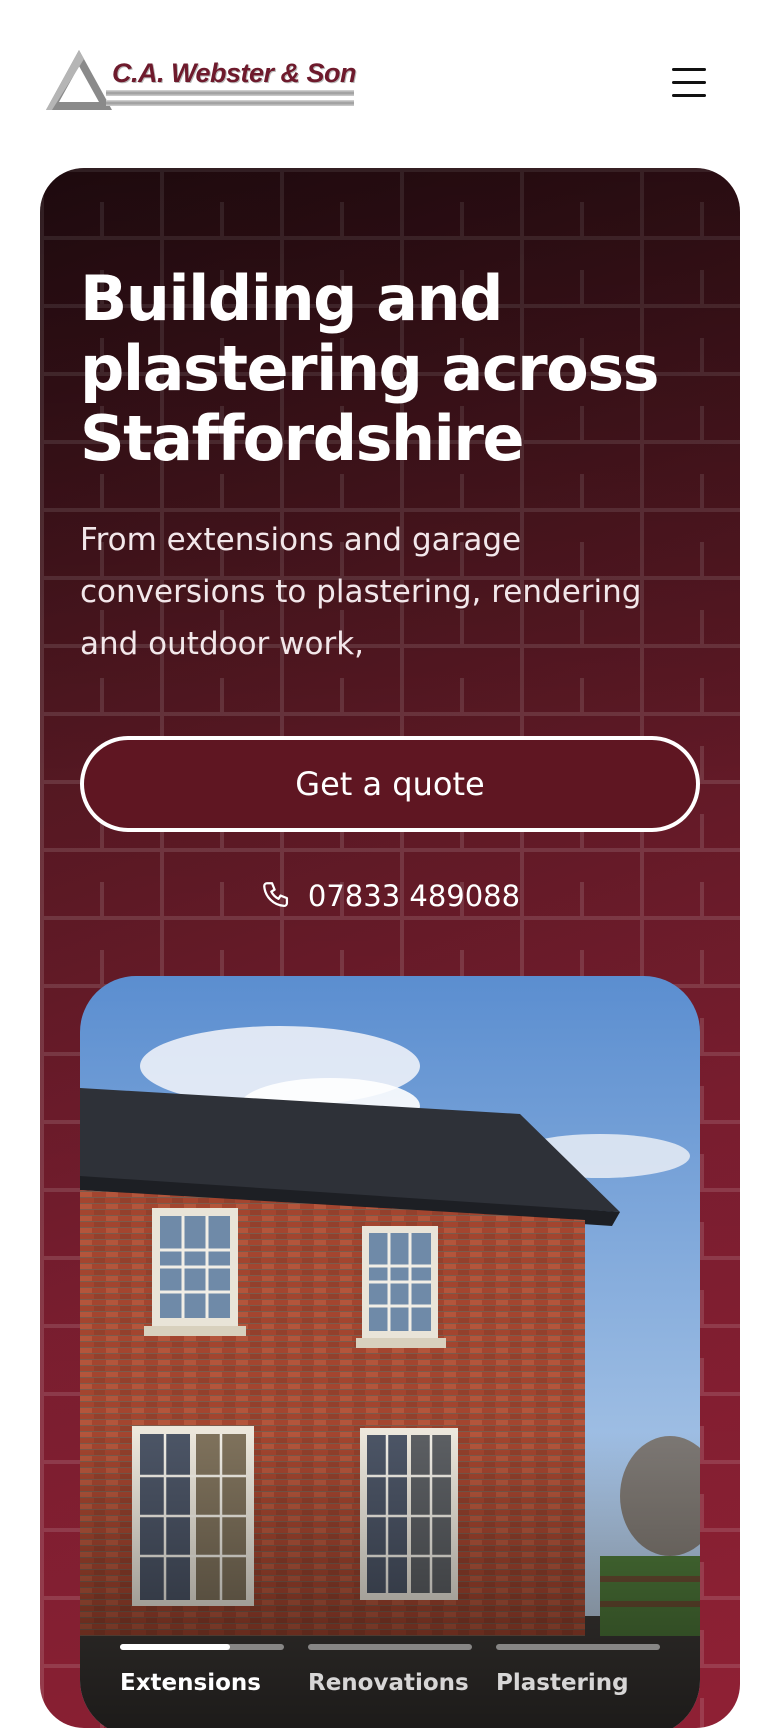  I want to click on tab-extensions-label: Extensions, so click(190, 1683).